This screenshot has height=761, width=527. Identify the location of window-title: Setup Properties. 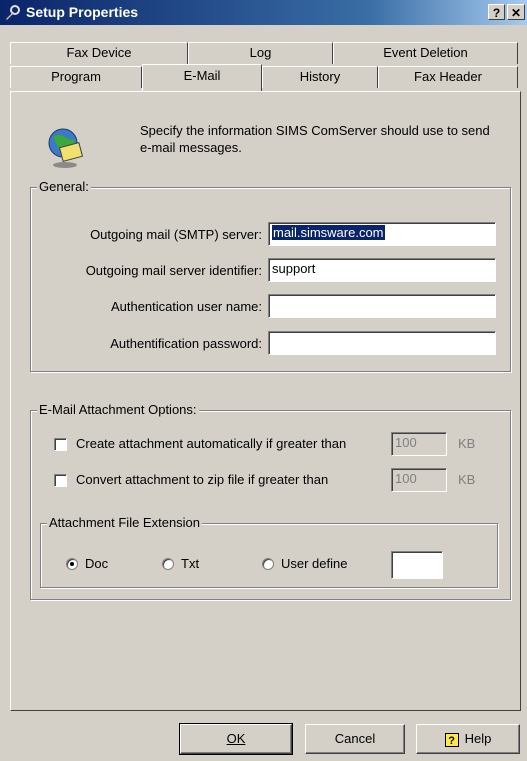
(82, 12).